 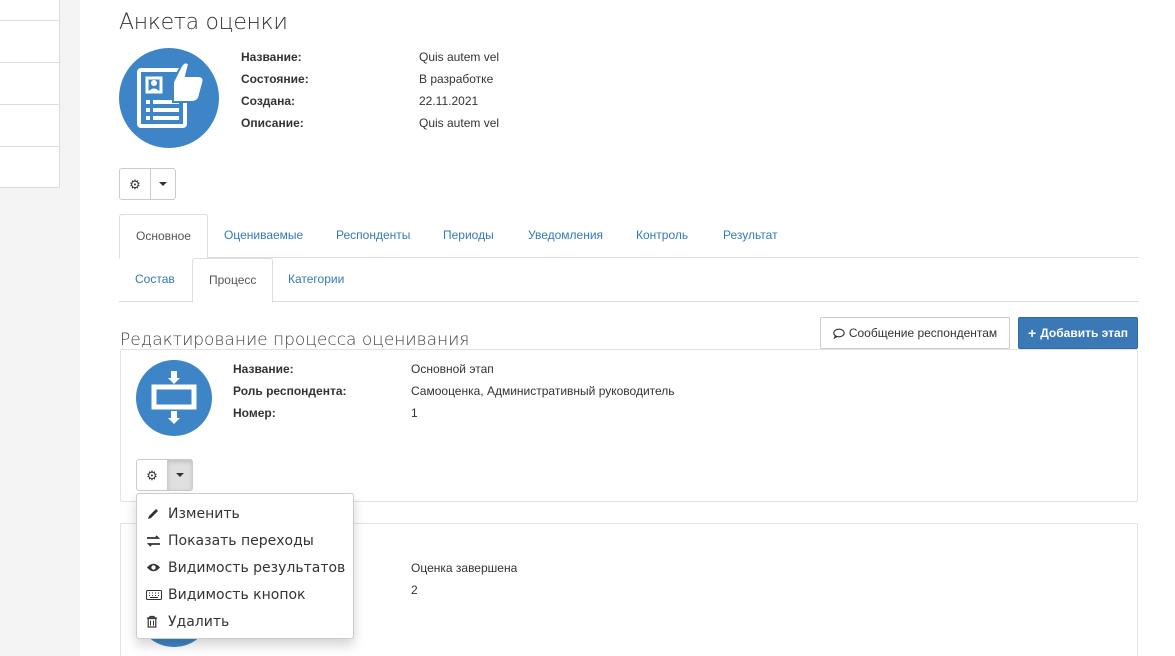 What do you see at coordinates (174, 398) in the screenshot?
I see `stage-icon` at bounding box center [174, 398].